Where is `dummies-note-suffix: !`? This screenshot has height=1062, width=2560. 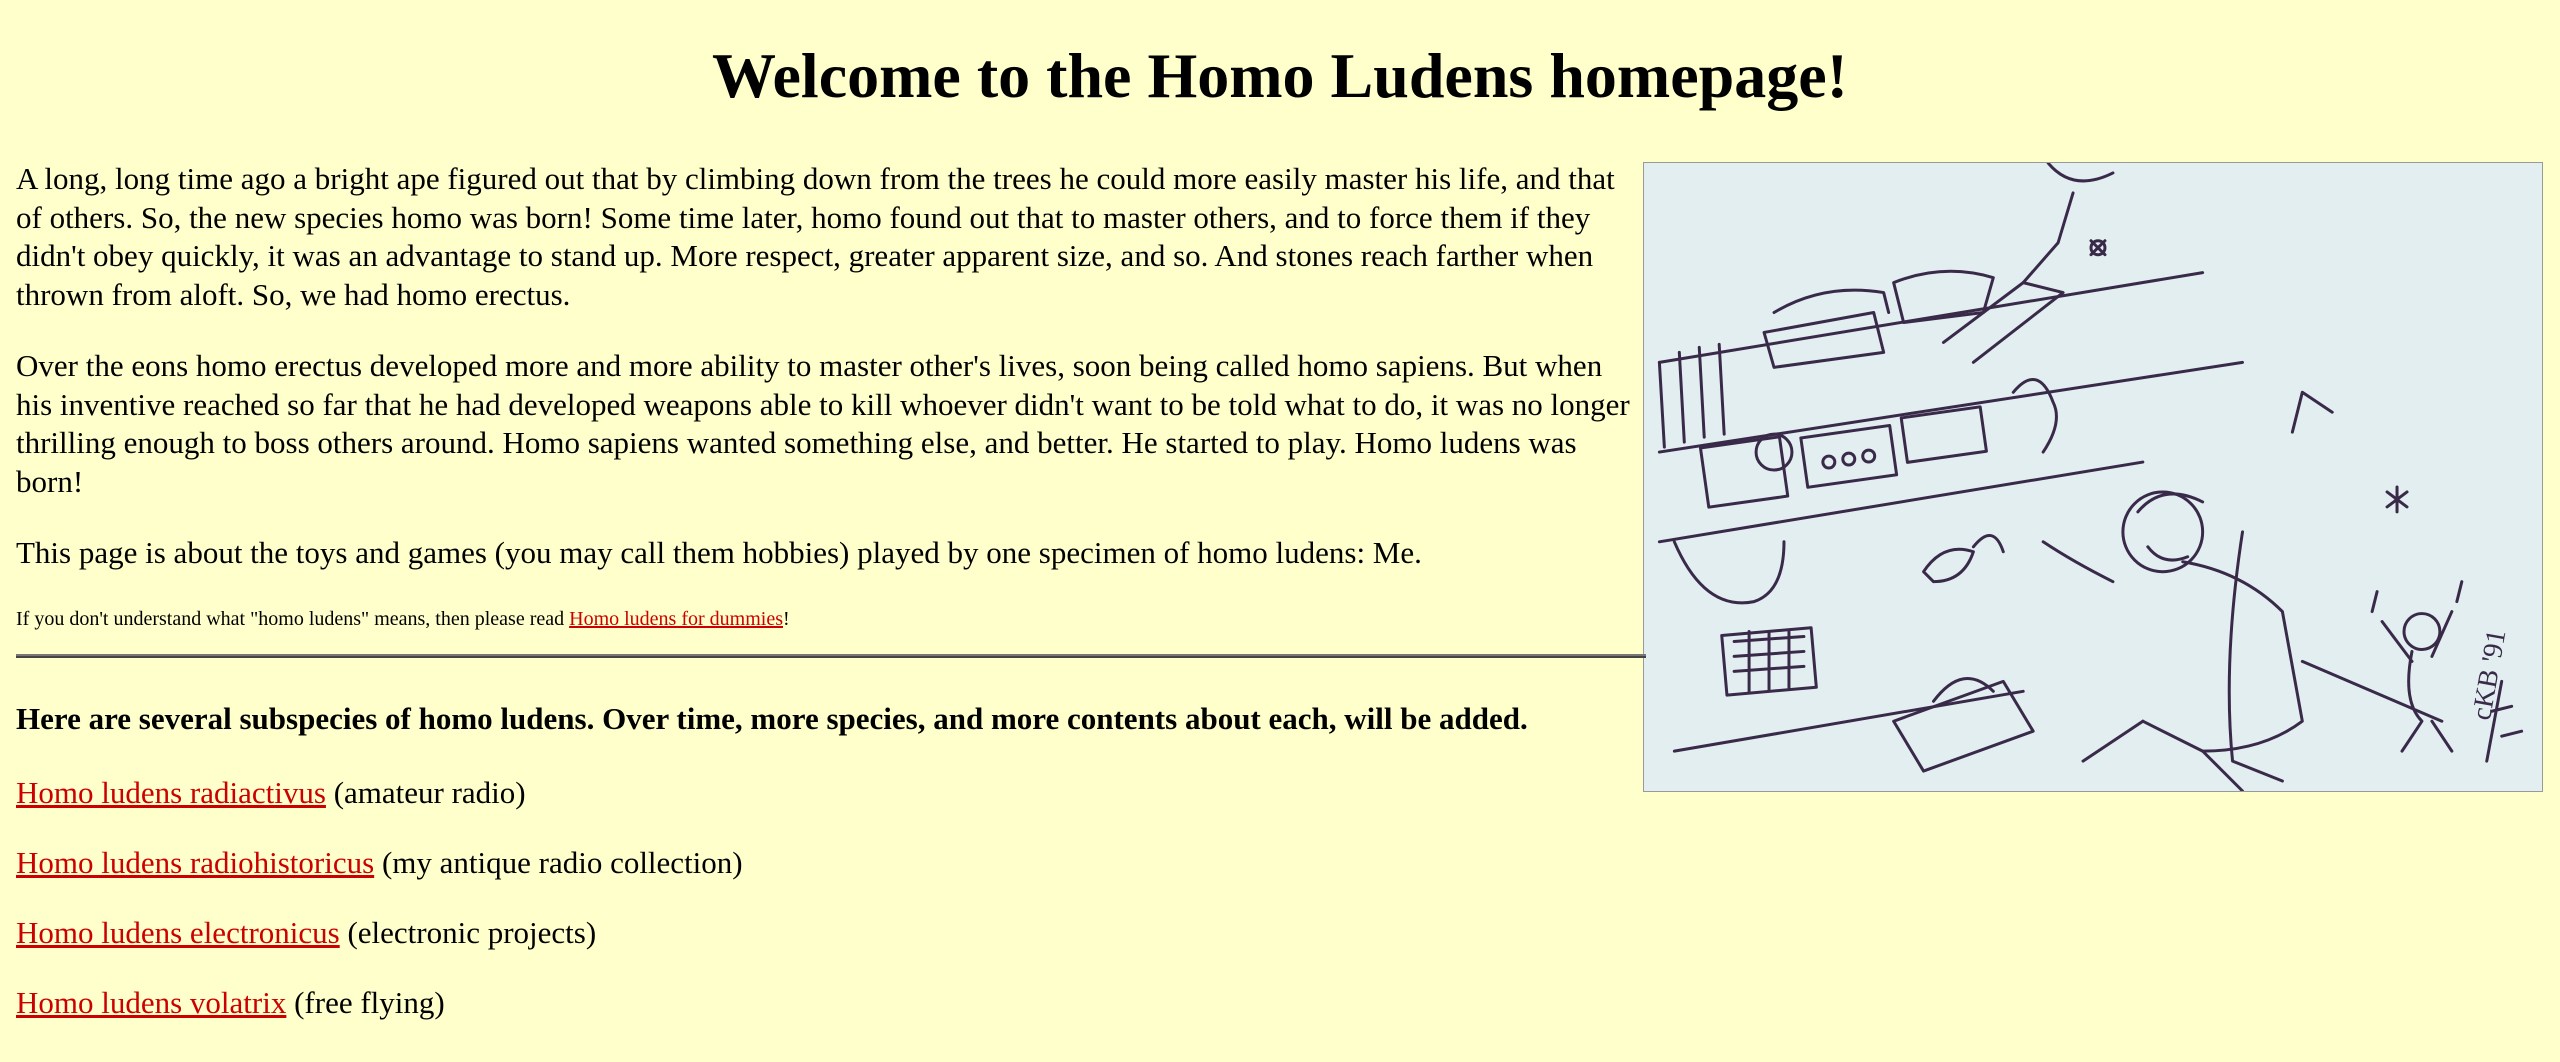
dummies-note-suffix: ! is located at coordinates (786, 618).